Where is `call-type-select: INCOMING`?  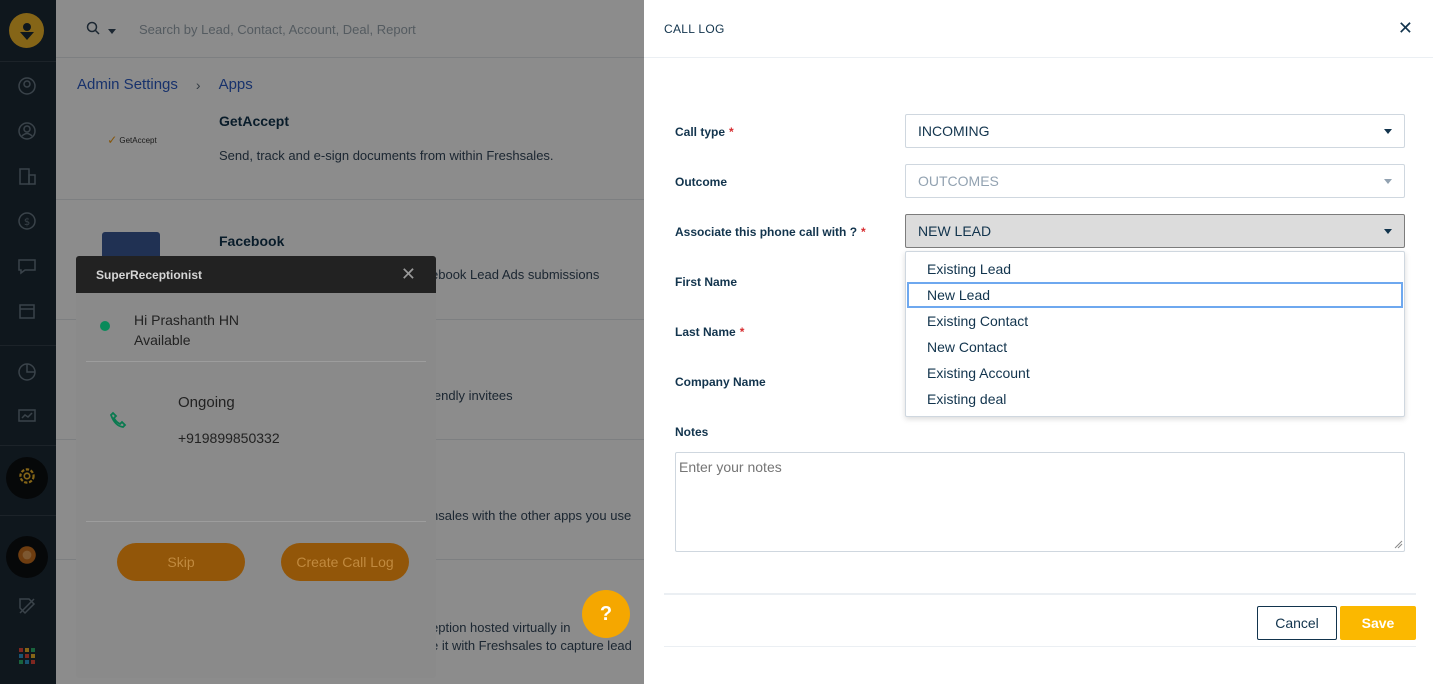
call-type-select: INCOMING is located at coordinates (1155, 131).